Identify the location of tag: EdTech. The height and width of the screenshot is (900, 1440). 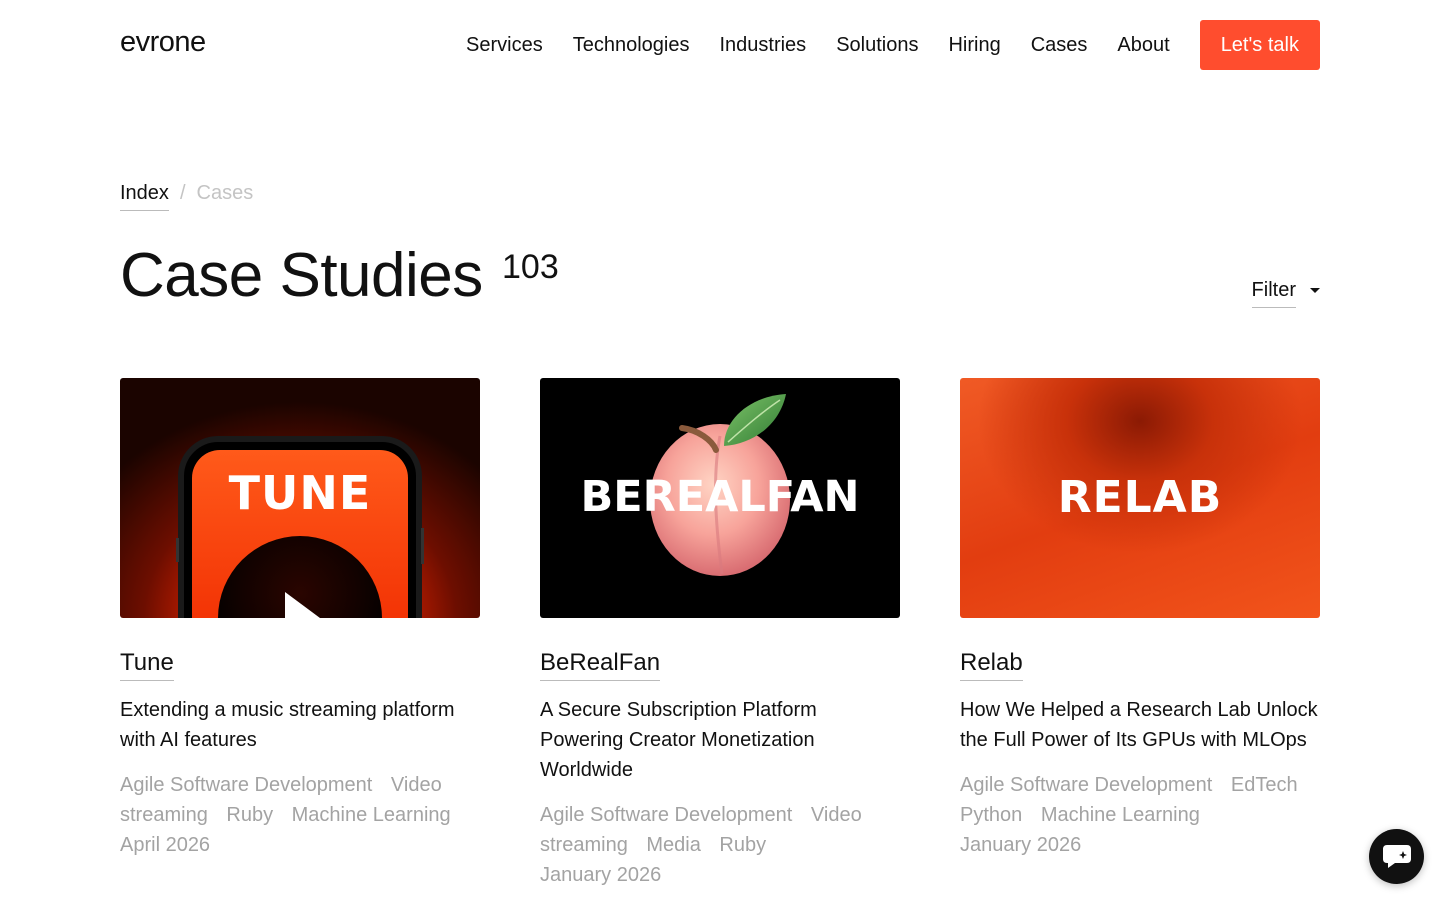
(1264, 785).